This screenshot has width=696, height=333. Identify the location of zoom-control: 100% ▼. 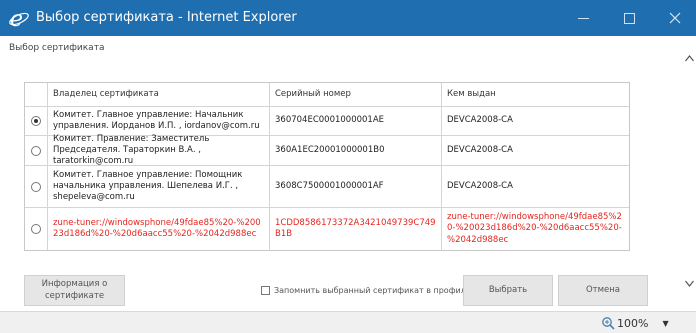
(635, 323).